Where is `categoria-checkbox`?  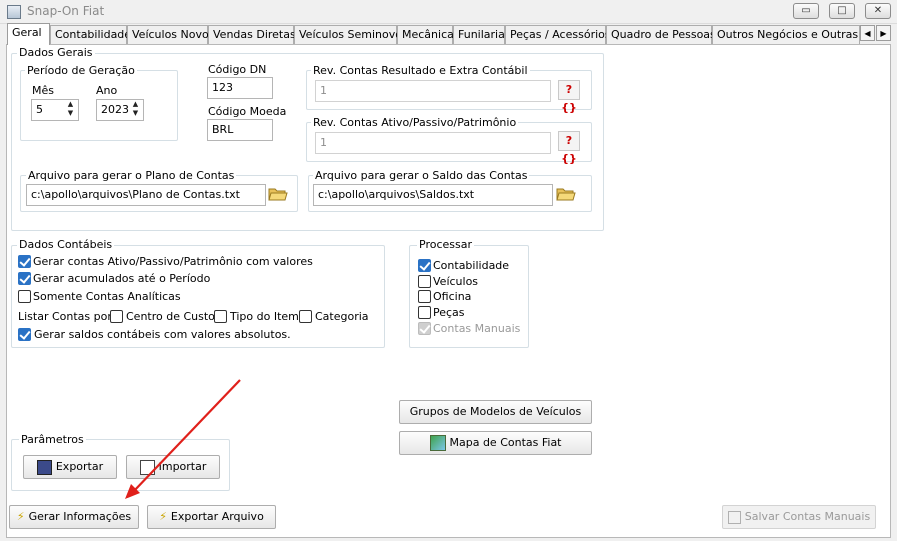 categoria-checkbox is located at coordinates (305, 316).